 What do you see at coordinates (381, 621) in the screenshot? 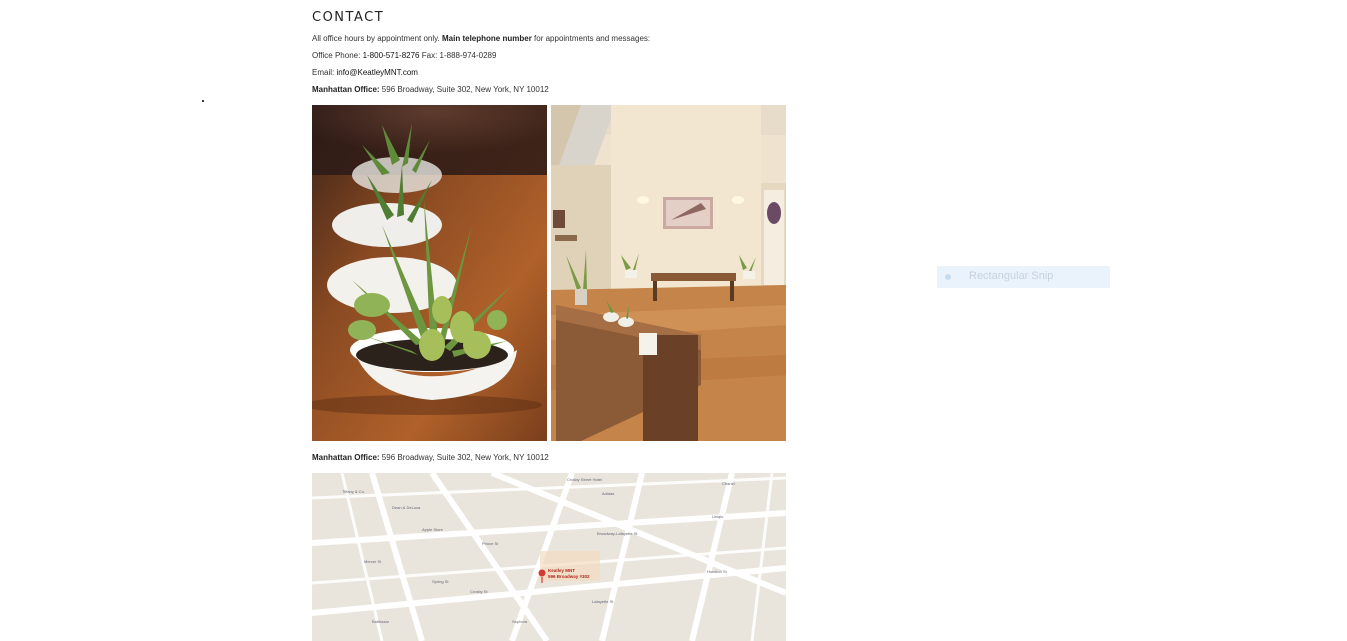
I see `map-label: Balthazar` at bounding box center [381, 621].